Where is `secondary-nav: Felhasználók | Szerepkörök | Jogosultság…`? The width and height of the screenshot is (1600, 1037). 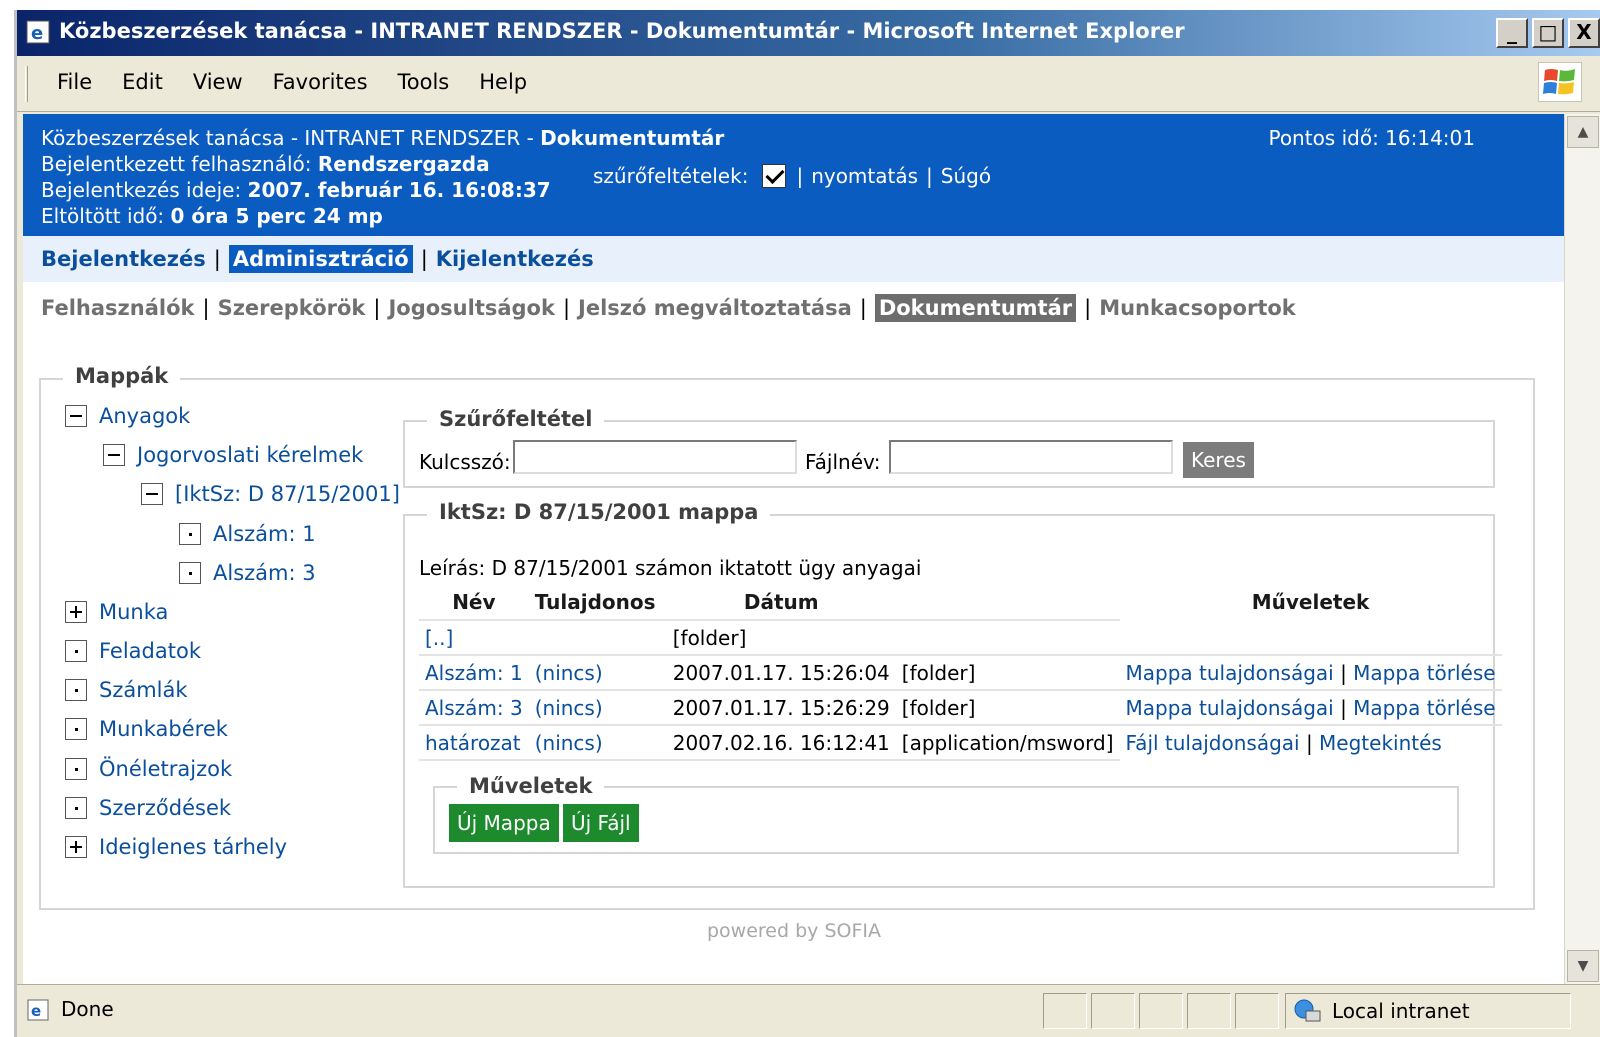 secondary-nav: Felhasználók | Szerepkörök | Jogosultság… is located at coordinates (668, 308).